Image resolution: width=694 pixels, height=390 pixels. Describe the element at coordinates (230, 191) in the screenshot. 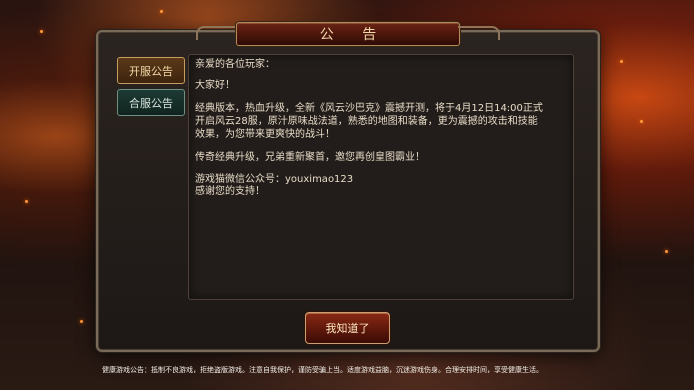

I see `thanks-text: 感谢您的支持！` at that location.